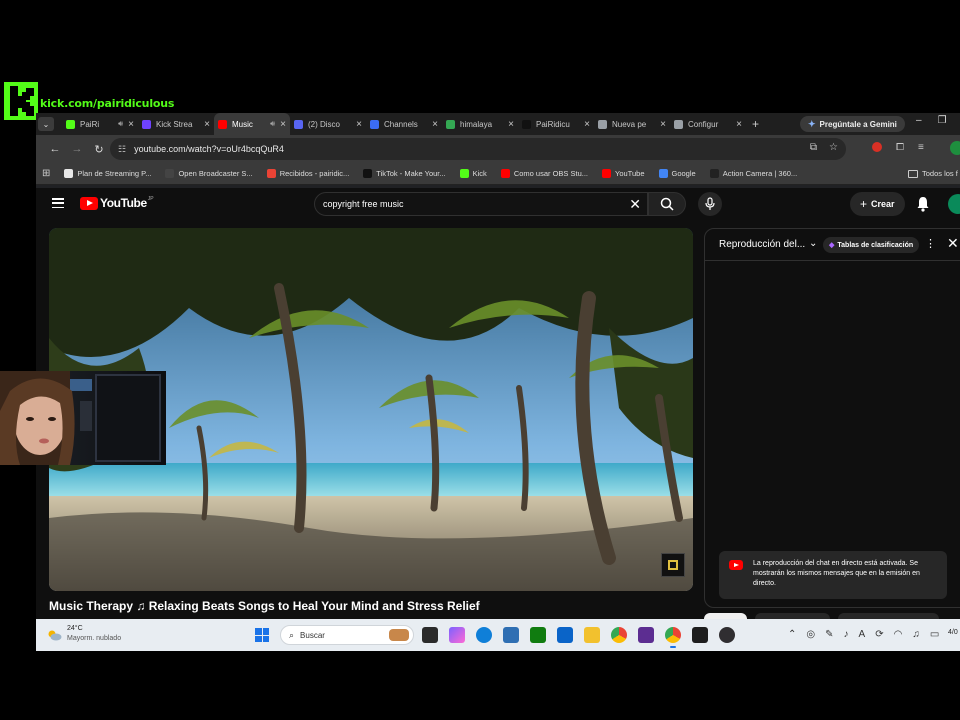 The height and width of the screenshot is (720, 960). What do you see at coordinates (708, 124) in the screenshot?
I see `tab-8: Configur ×` at bounding box center [708, 124].